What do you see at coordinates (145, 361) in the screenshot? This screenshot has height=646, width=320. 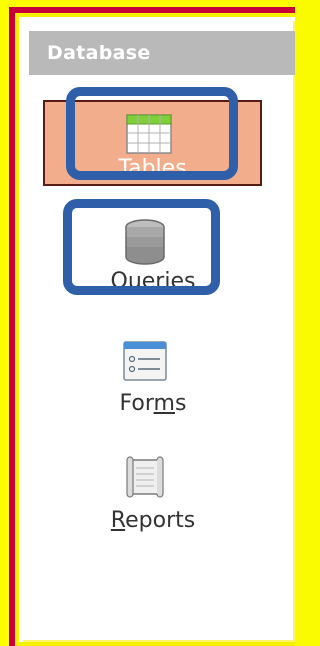 I see `form-icon` at bounding box center [145, 361].